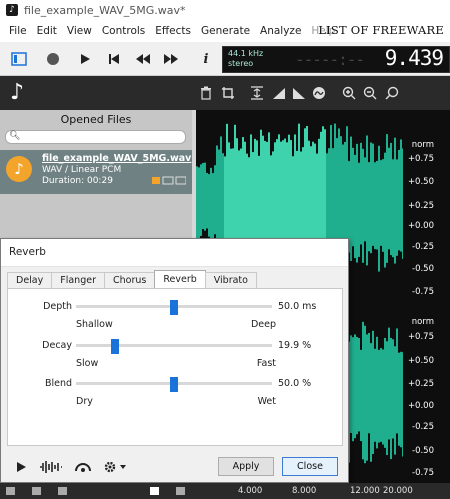 Image resolution: width=450 pixels, height=499 pixels. Describe the element at coordinates (246, 58) in the screenshot. I see `sample-rate: 44.1 kHz stereo` at that location.